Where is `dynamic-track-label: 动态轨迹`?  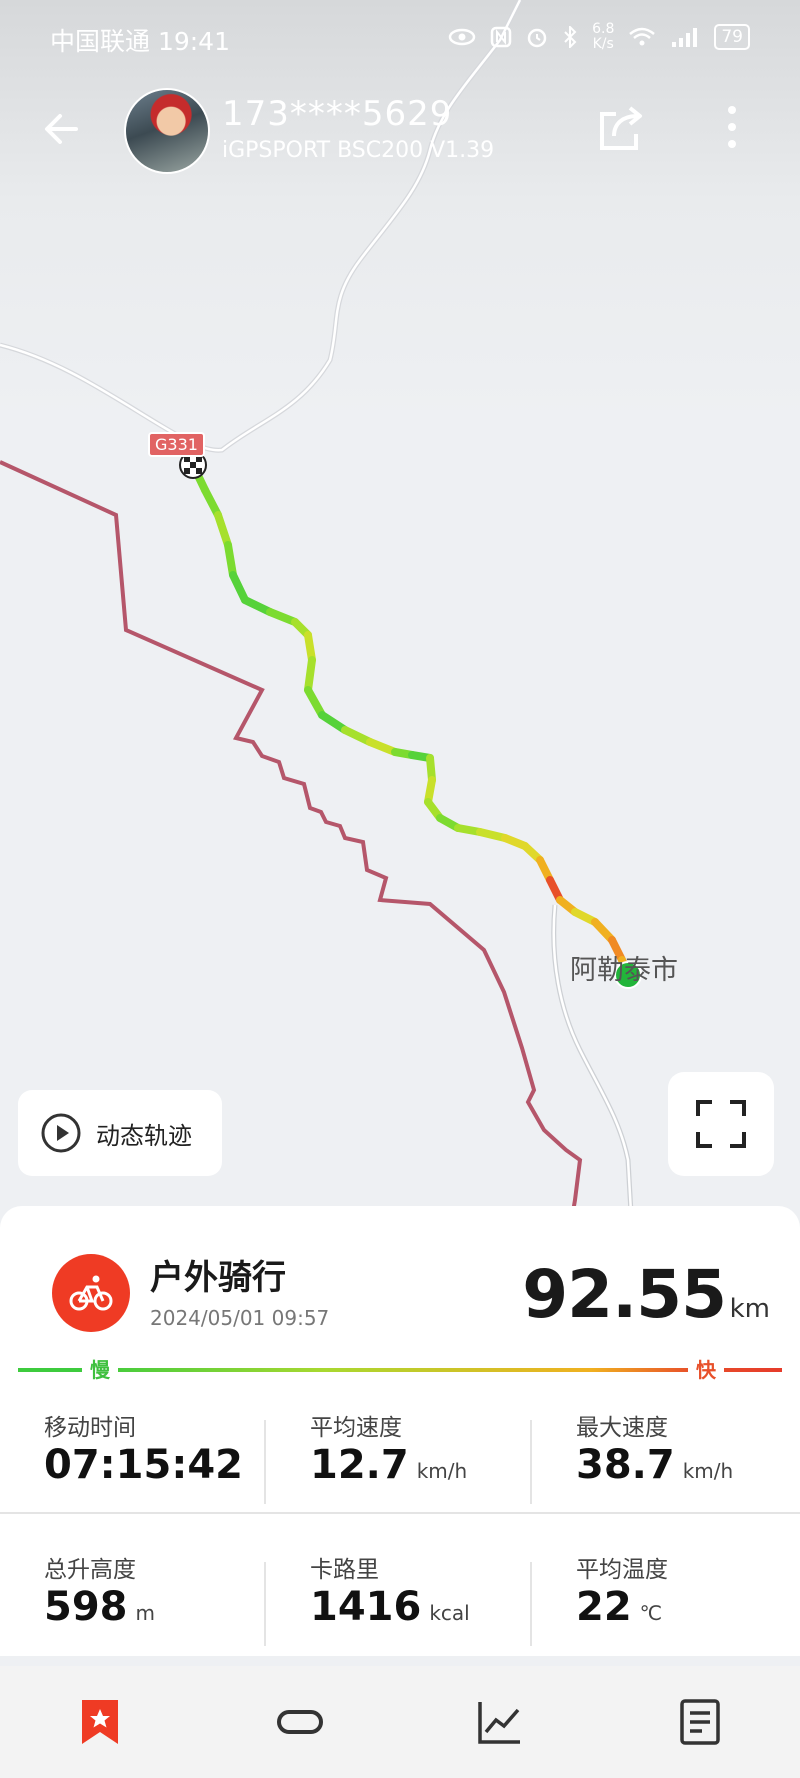
dynamic-track-label: 动态轨迹 is located at coordinates (144, 1135).